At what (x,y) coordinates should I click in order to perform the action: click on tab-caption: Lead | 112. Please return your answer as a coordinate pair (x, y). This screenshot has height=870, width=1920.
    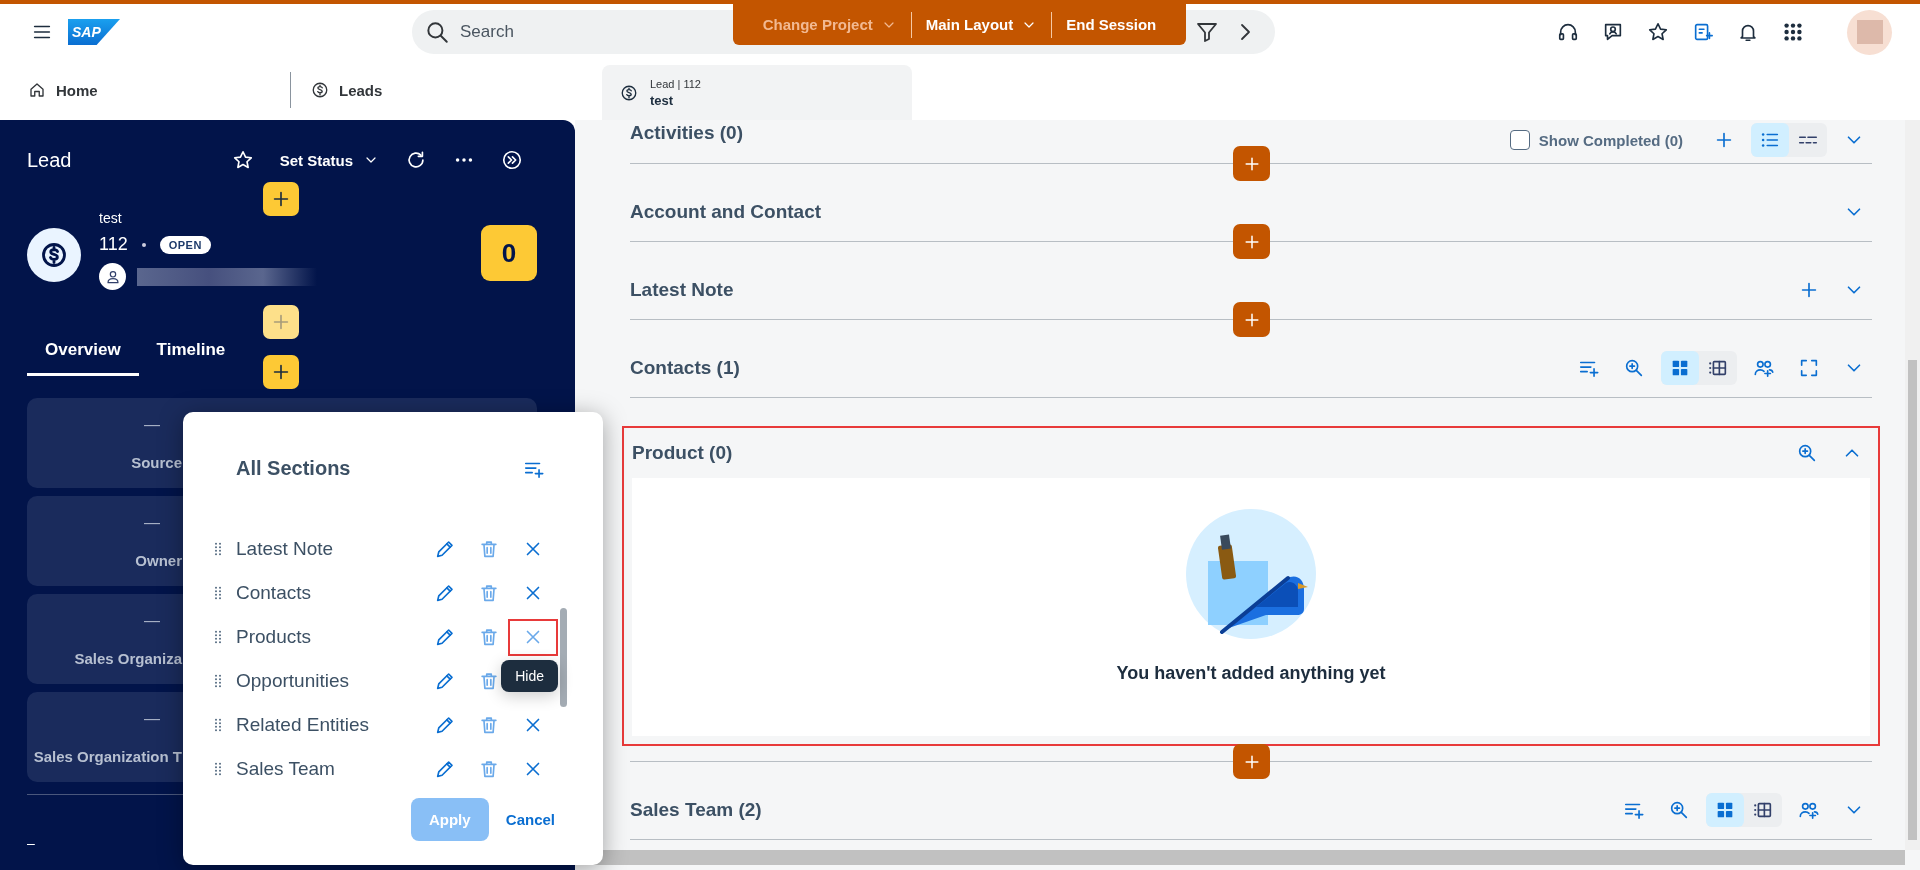
    Looking at the image, I should click on (675, 83).